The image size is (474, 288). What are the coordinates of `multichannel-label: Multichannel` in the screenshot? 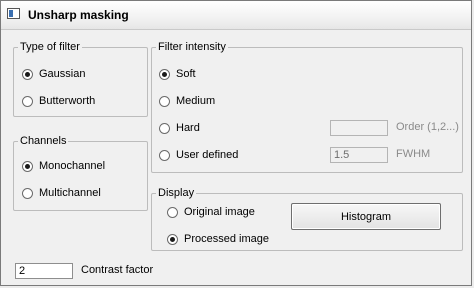 It's located at (70, 193).